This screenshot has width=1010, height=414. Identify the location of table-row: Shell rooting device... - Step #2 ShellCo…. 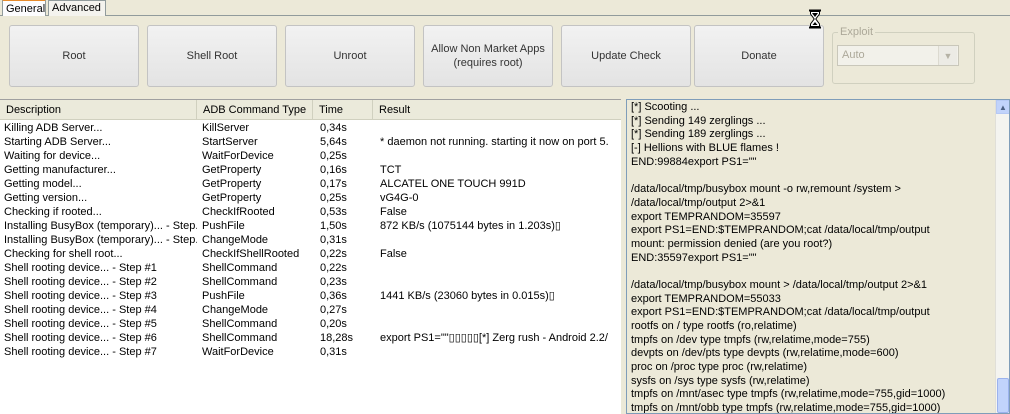
(310, 282).